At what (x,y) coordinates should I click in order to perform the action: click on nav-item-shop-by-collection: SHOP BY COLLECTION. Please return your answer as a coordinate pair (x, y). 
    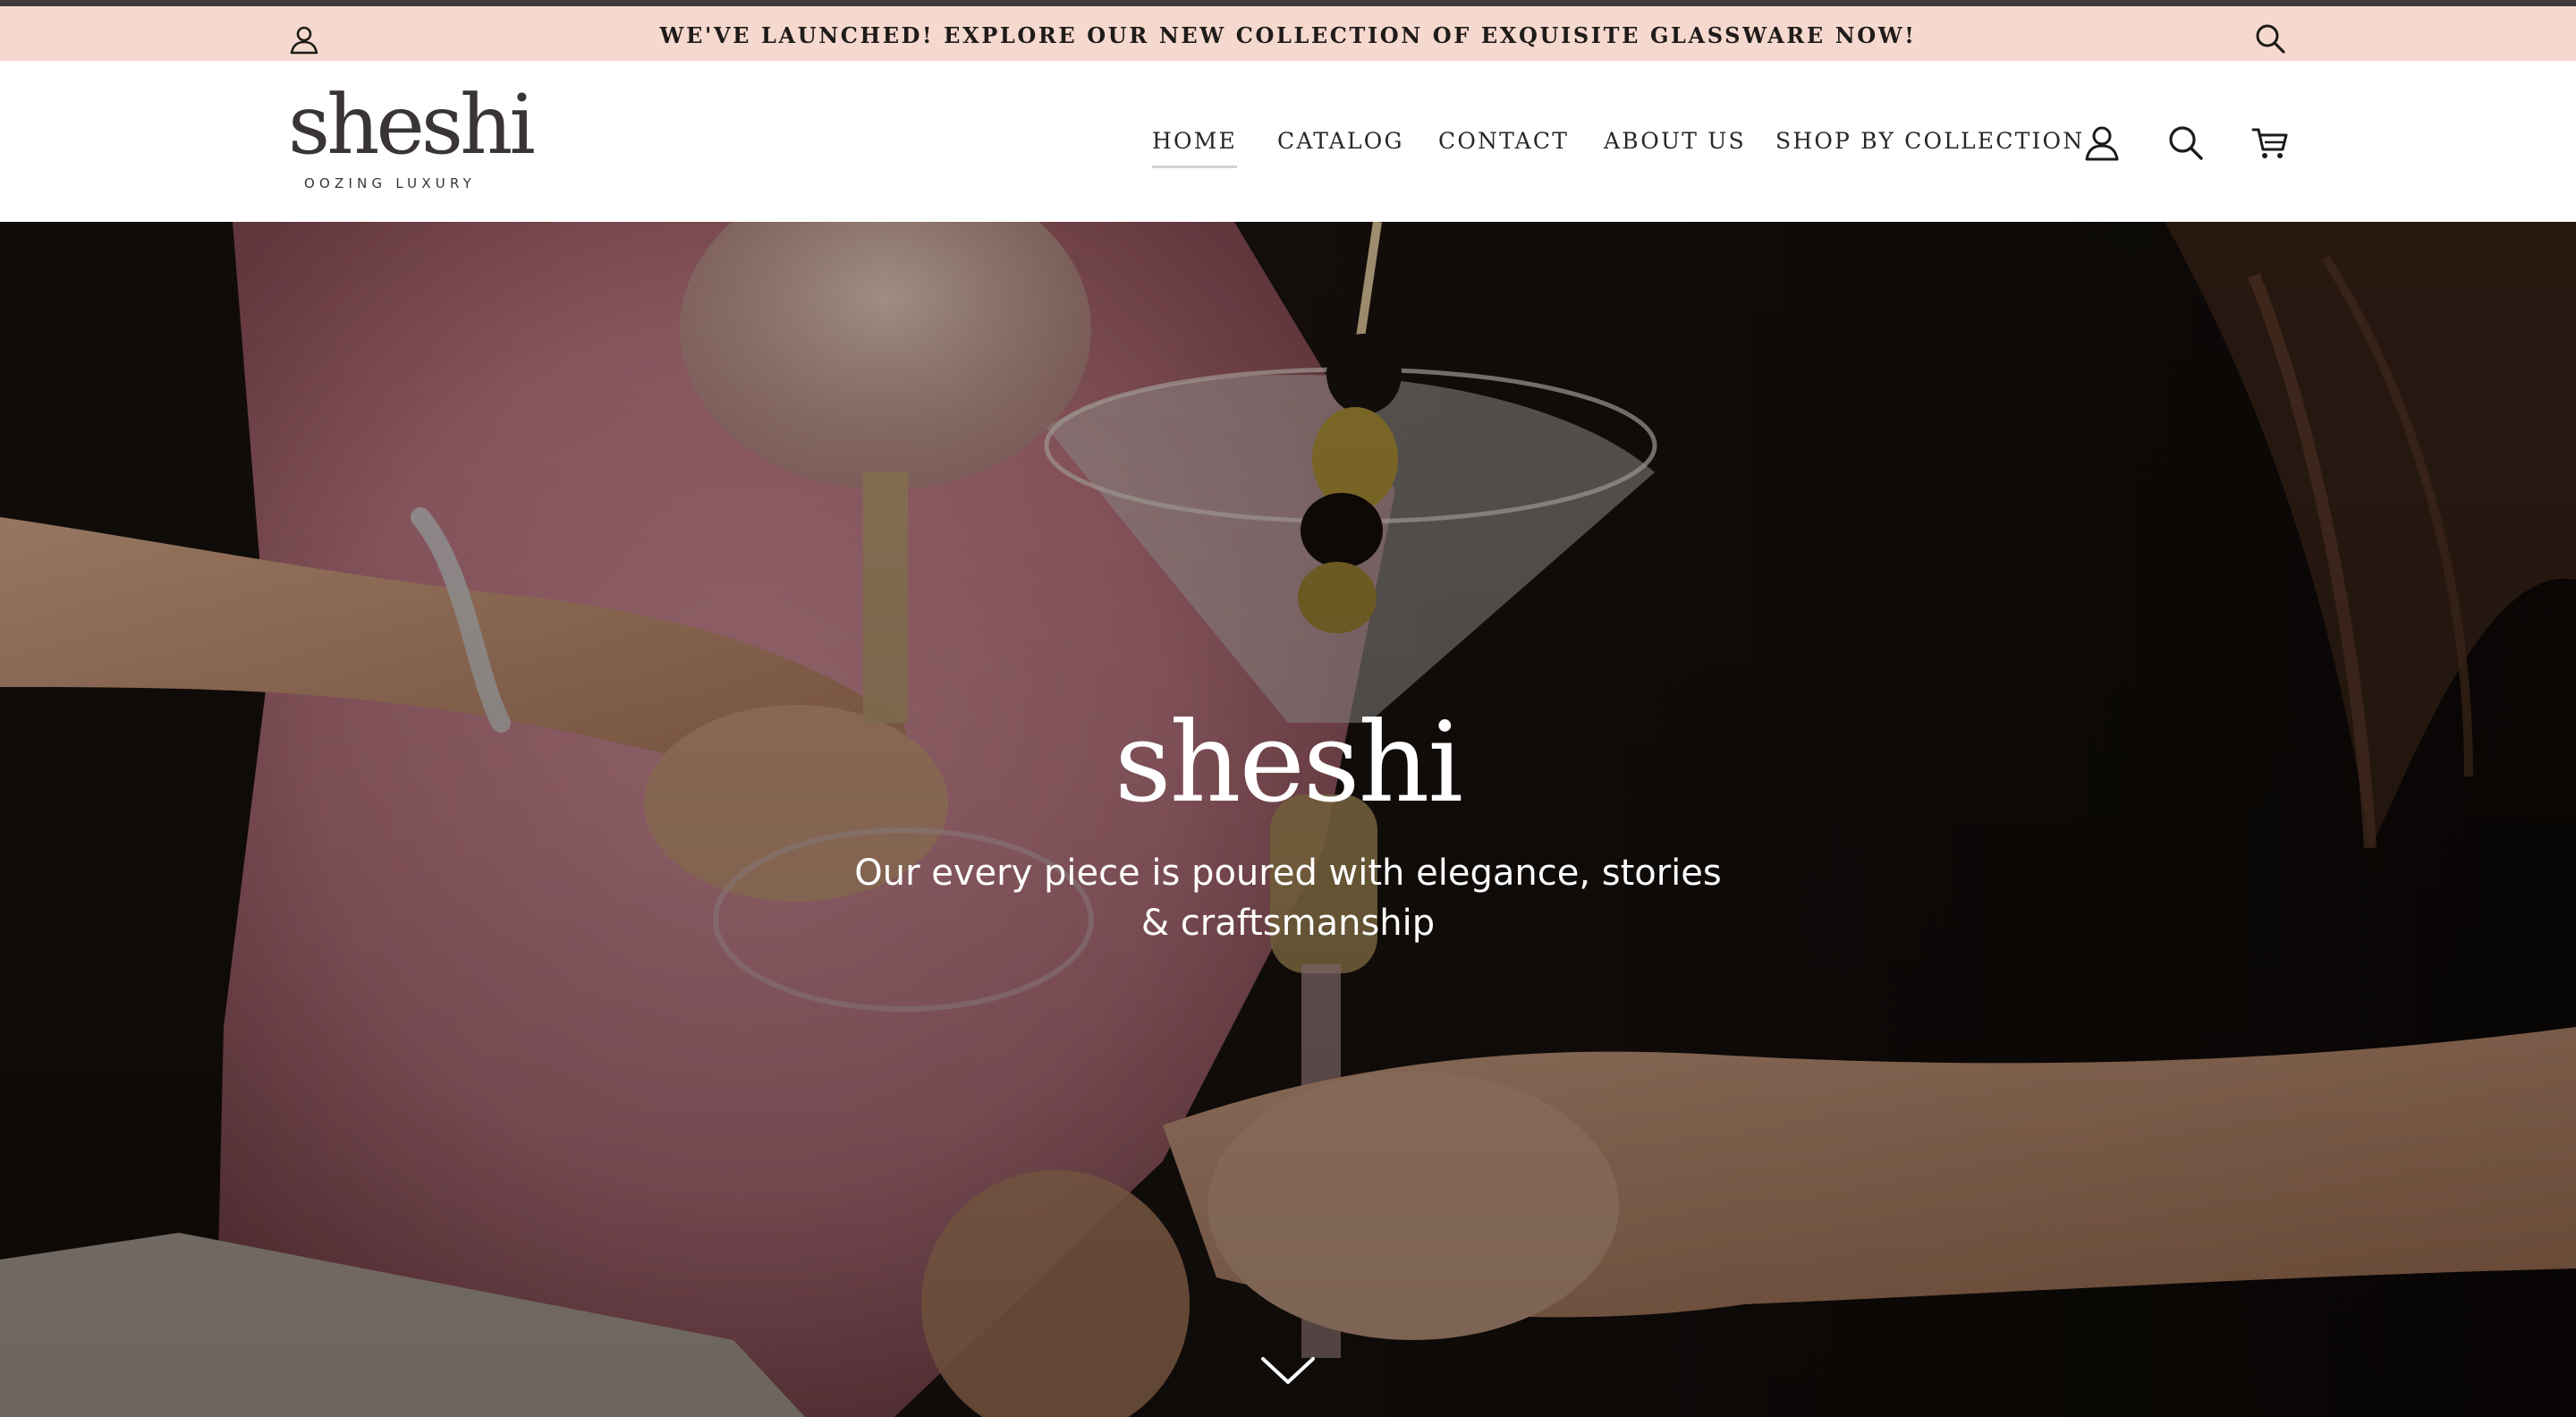
    Looking at the image, I should click on (1929, 141).